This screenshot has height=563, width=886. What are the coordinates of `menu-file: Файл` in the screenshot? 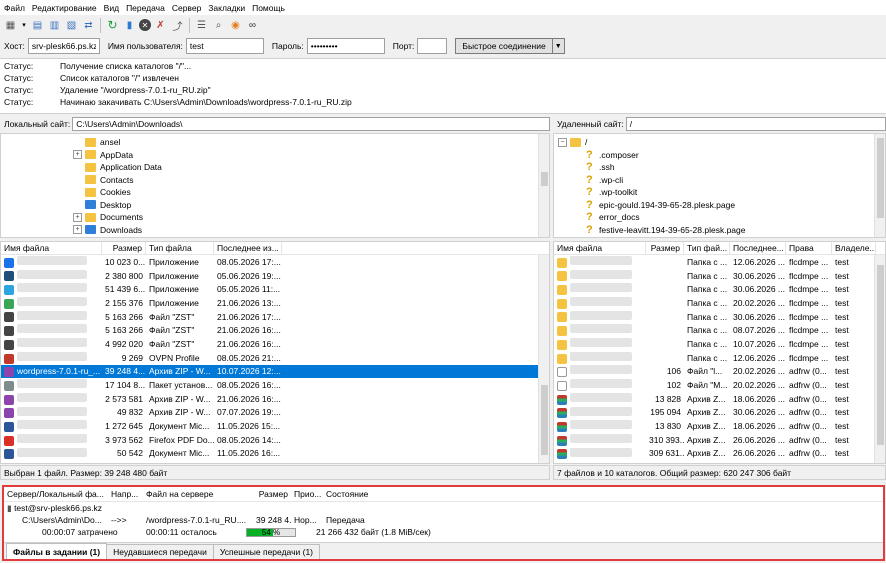 It's located at (14, 8).